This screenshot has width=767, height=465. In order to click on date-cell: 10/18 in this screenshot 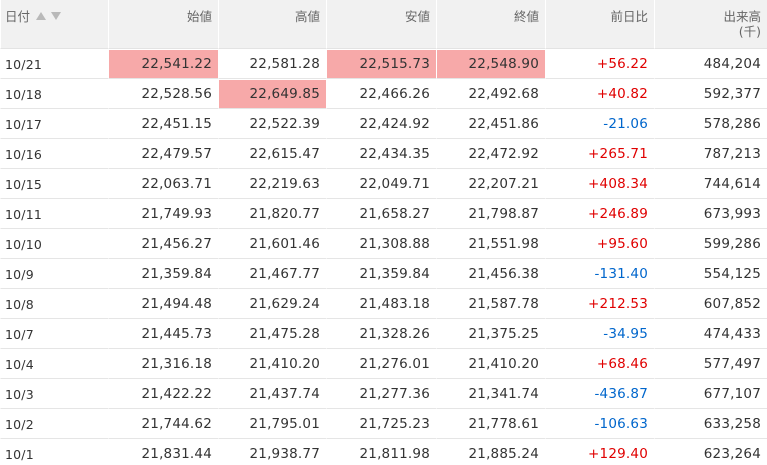, I will do `click(54, 94)`.